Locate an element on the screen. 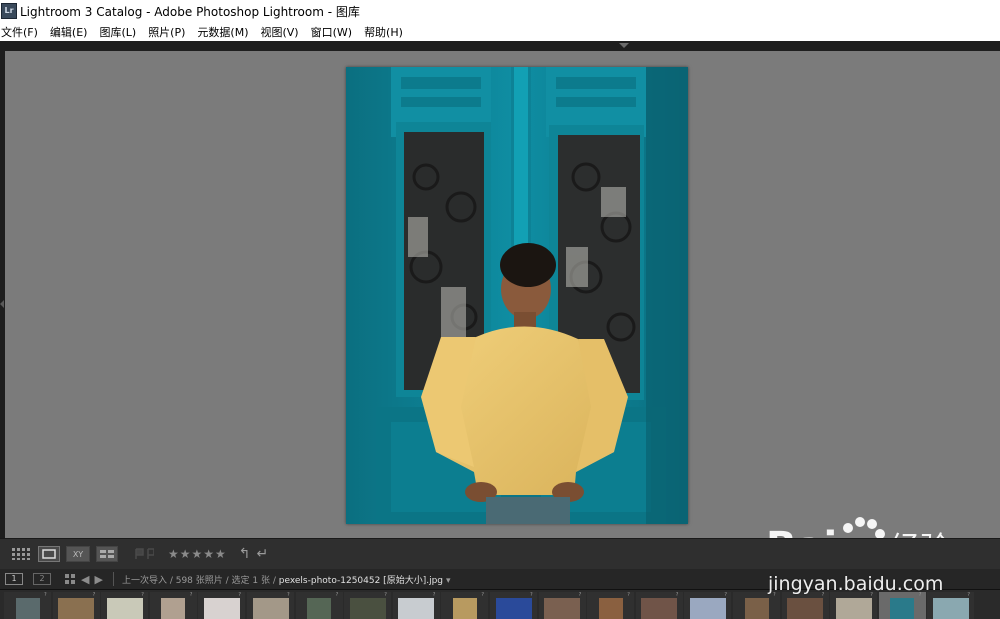 The image size is (1000, 619). grid-shortcut-icon is located at coordinates (70, 579).